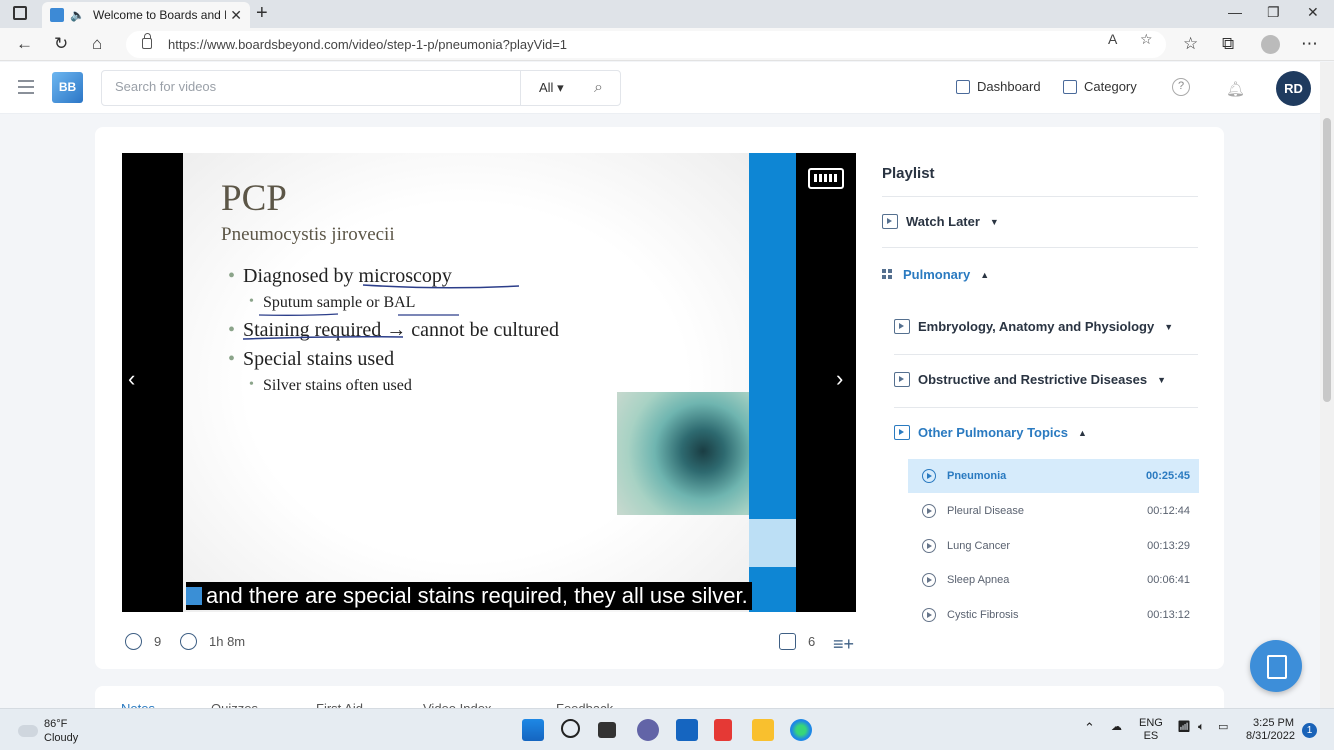  I want to click on dashboard-link: Dashboard, so click(998, 86).